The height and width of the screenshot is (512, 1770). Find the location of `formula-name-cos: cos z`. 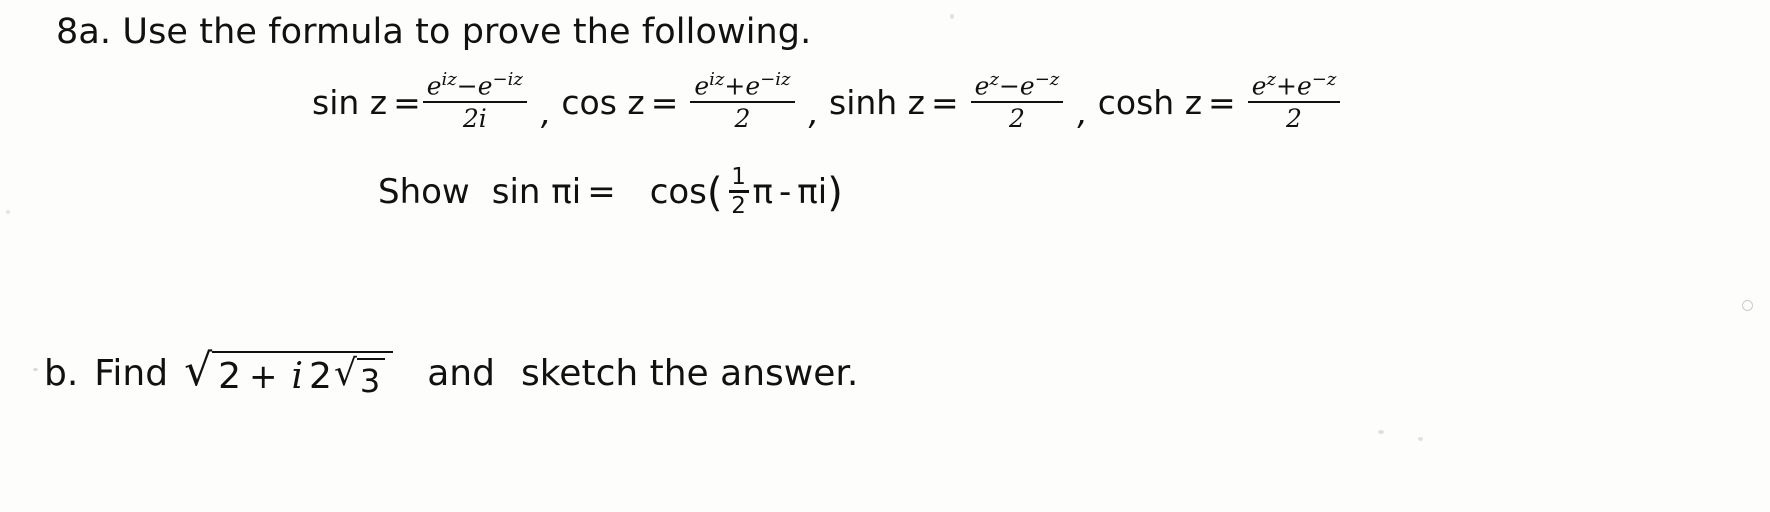

formula-name-cos: cos z is located at coordinates (603, 102).